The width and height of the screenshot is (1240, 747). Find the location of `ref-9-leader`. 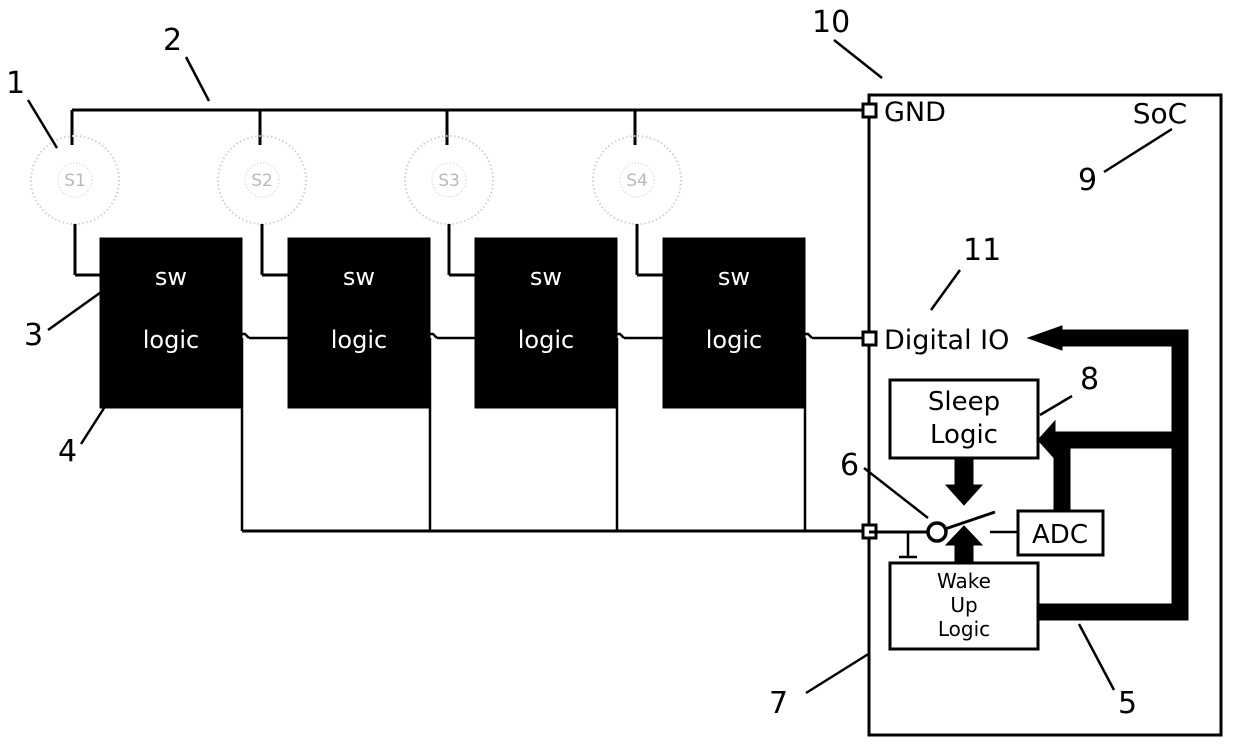

ref-9-leader is located at coordinates (1138, 150).